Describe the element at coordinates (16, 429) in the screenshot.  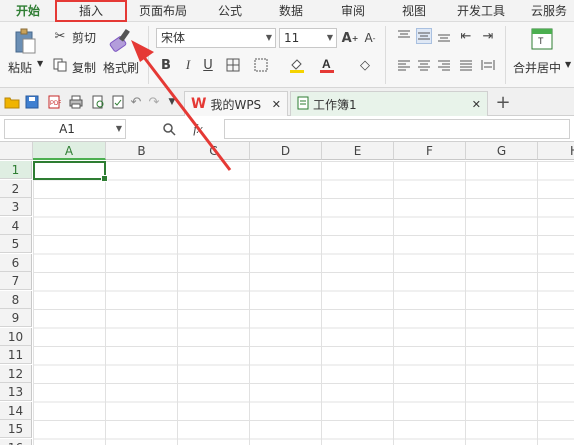
I see `row-header-15: 15` at that location.